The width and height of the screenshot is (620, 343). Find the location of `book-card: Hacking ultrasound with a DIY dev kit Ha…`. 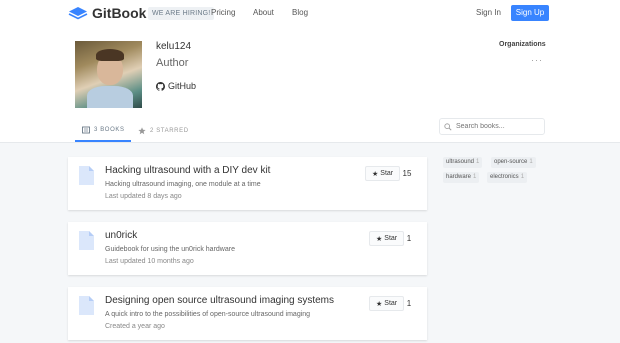

book-card: Hacking ultrasound with a DIY dev kit Ha… is located at coordinates (247, 183).